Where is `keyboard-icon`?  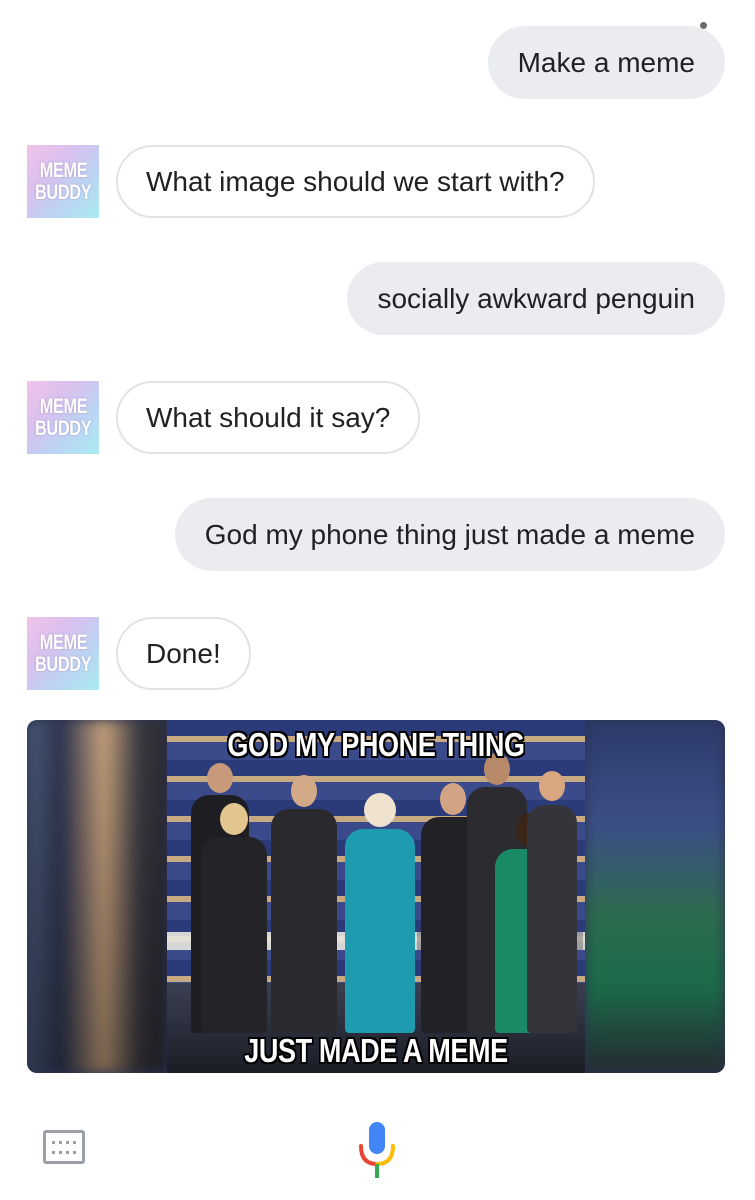 keyboard-icon is located at coordinates (64, 1148).